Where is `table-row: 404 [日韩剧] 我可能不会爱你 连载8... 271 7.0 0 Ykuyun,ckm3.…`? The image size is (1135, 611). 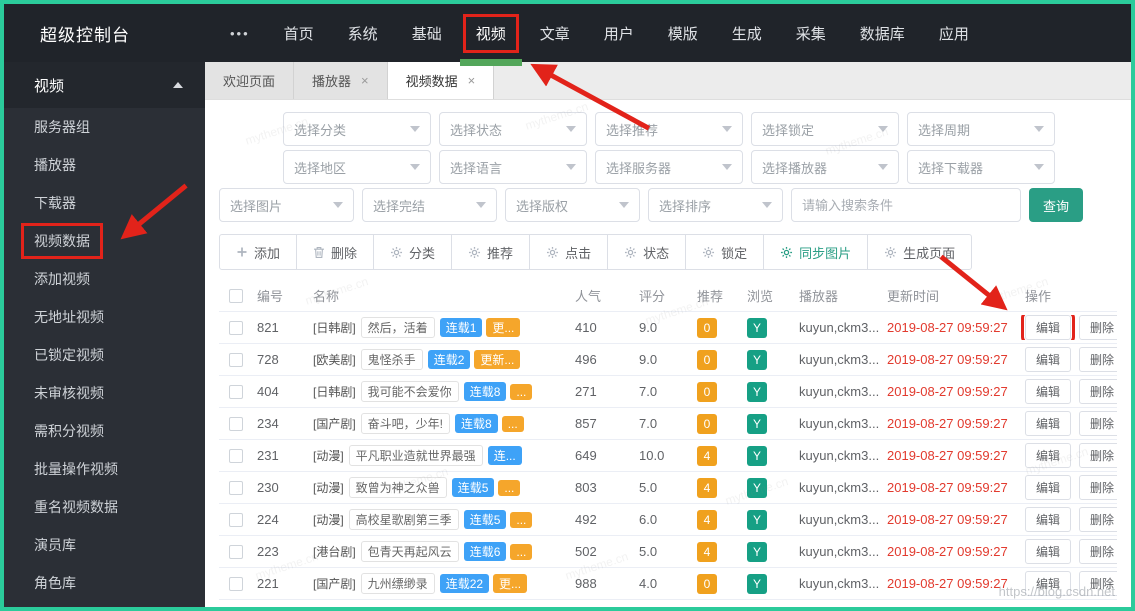 table-row: 404 [日韩剧] 我可能不会爱你 连载8... 271 7.0 0 Ykuyun,ckm3.… is located at coordinates (668, 392).